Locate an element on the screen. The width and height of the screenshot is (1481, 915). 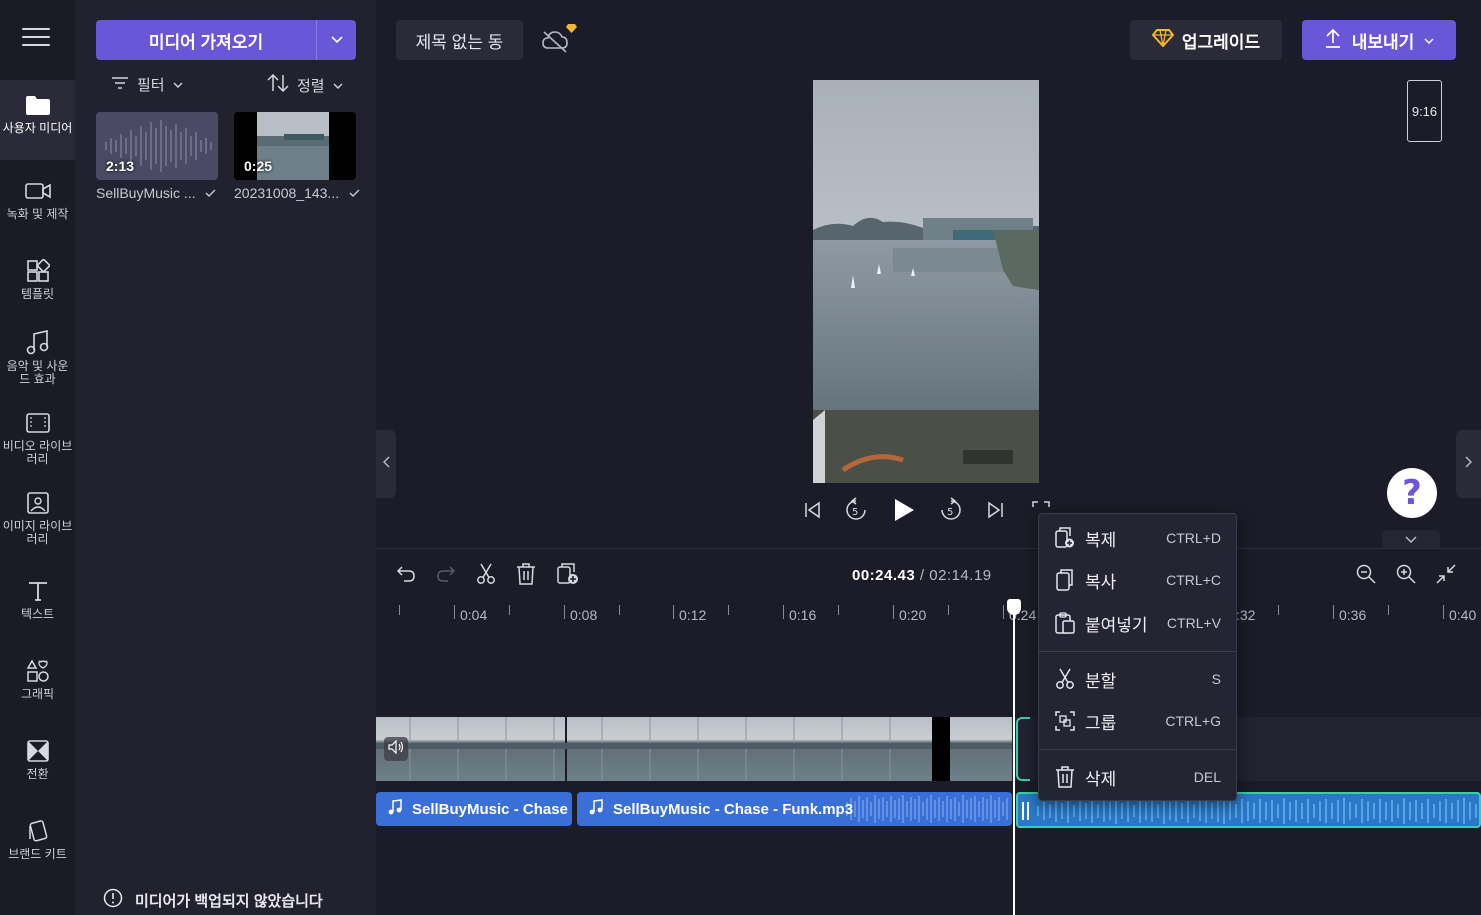
sidebar-item-label: 브랜드 키트 is located at coordinates (37, 854).